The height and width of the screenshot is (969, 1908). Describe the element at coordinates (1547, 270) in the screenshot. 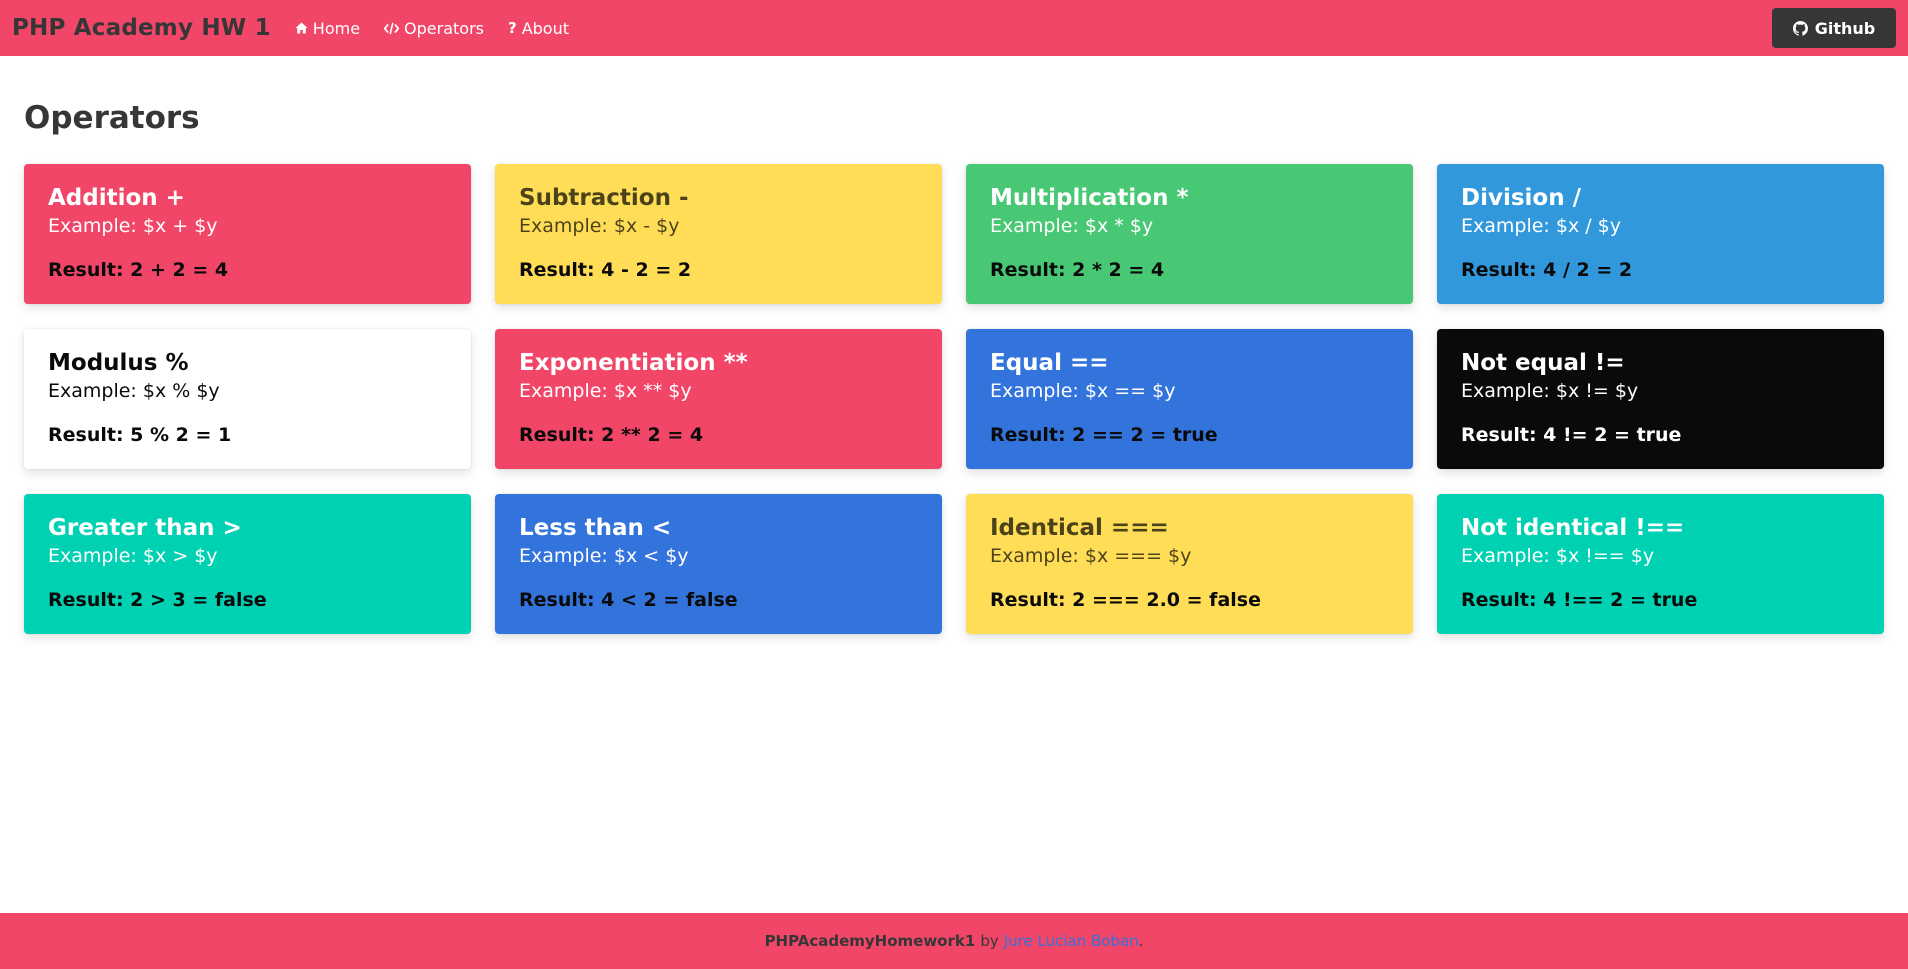

I see `card-result: Result: 4 / 2 = 2` at that location.